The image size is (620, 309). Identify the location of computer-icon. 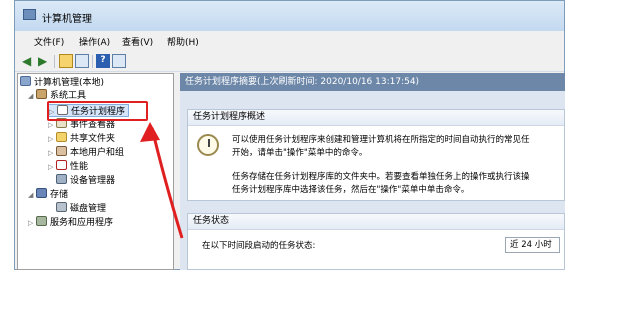
(25, 81).